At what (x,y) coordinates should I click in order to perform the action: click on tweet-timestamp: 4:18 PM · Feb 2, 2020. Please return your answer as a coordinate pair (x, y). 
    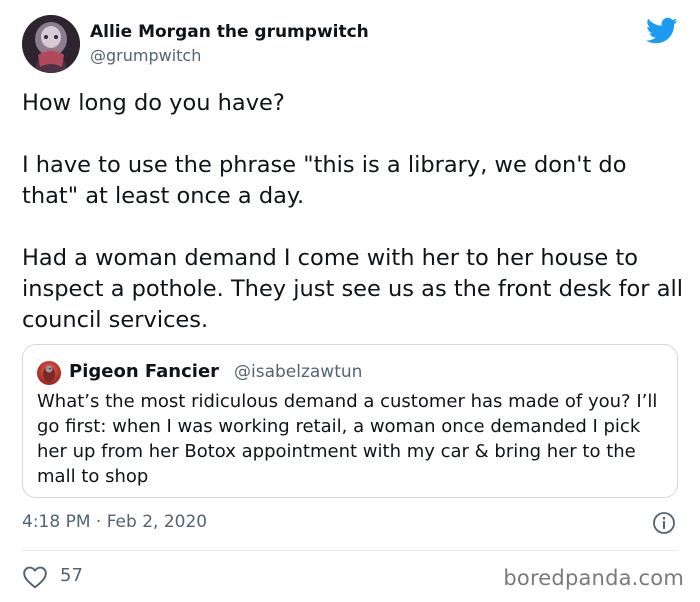
    Looking at the image, I should click on (114, 522).